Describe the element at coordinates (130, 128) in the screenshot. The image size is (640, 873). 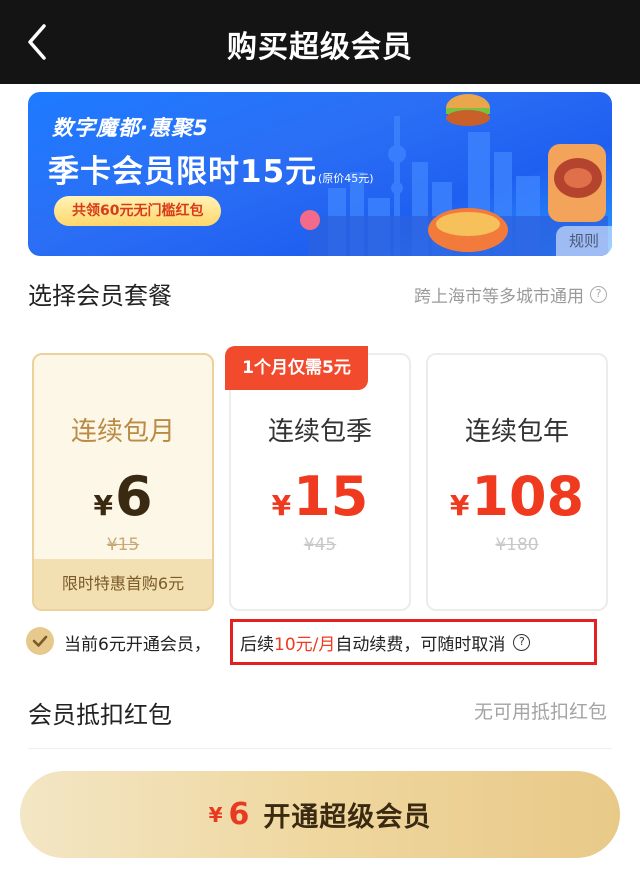
I see `banner-brand: 数字魔都·惠聚5` at that location.